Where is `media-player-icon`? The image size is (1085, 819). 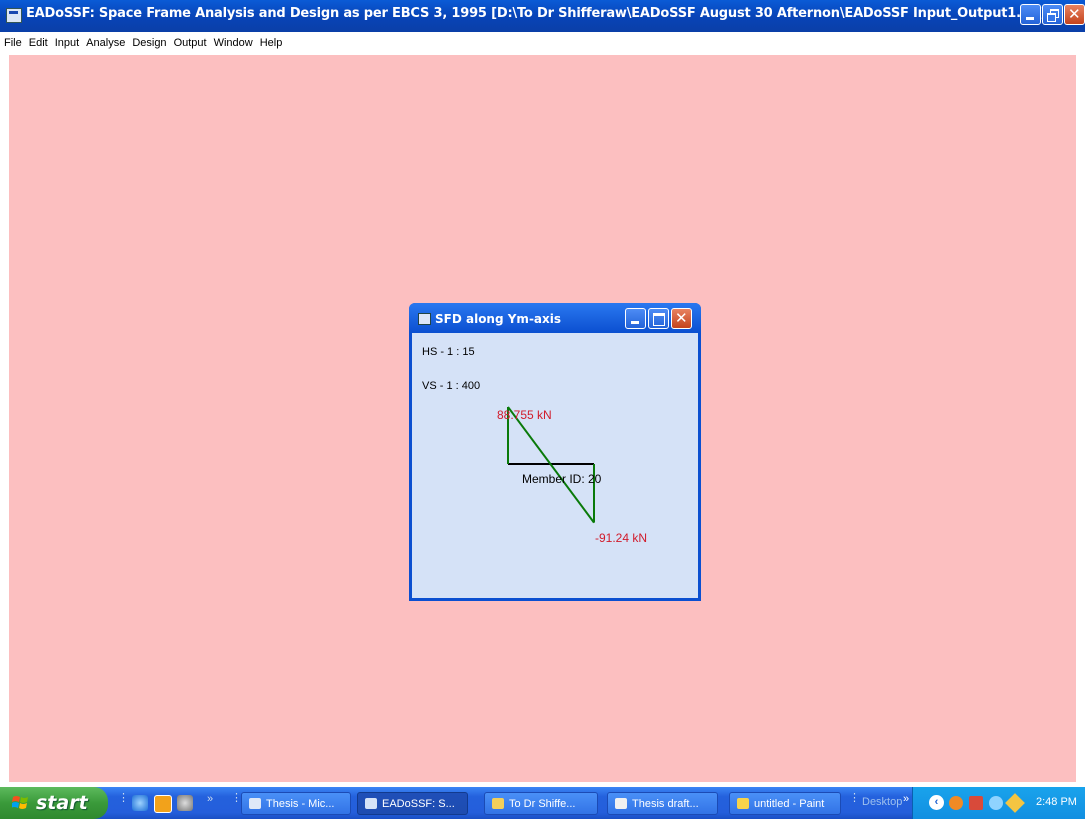 media-player-icon is located at coordinates (163, 804).